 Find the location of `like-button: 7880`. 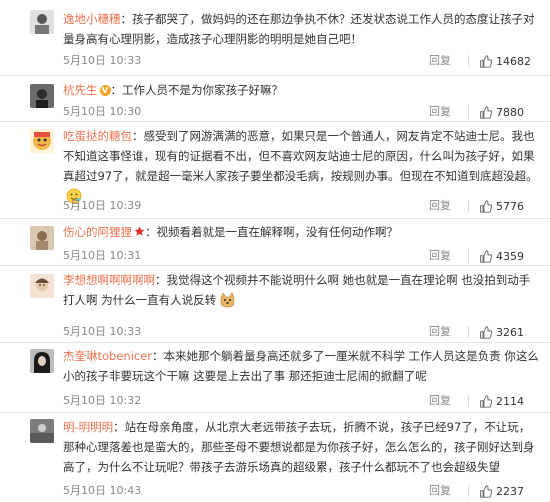

like-button: 7880 is located at coordinates (501, 112).